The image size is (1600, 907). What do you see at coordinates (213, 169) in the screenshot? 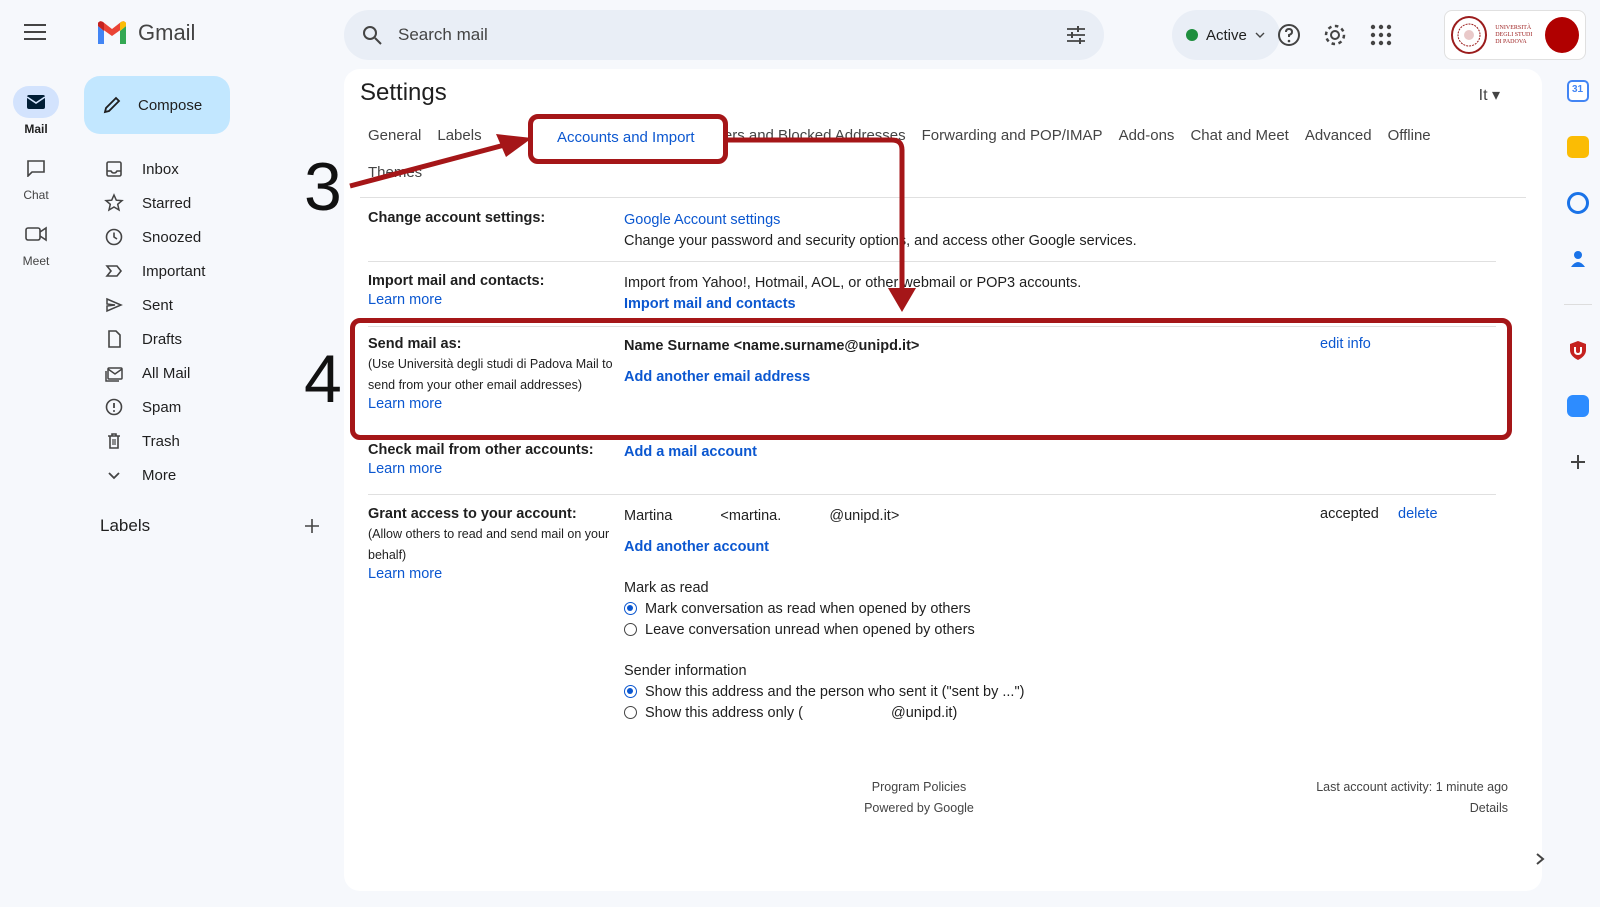
I see `nav-item-inbox: Inbox` at bounding box center [213, 169].